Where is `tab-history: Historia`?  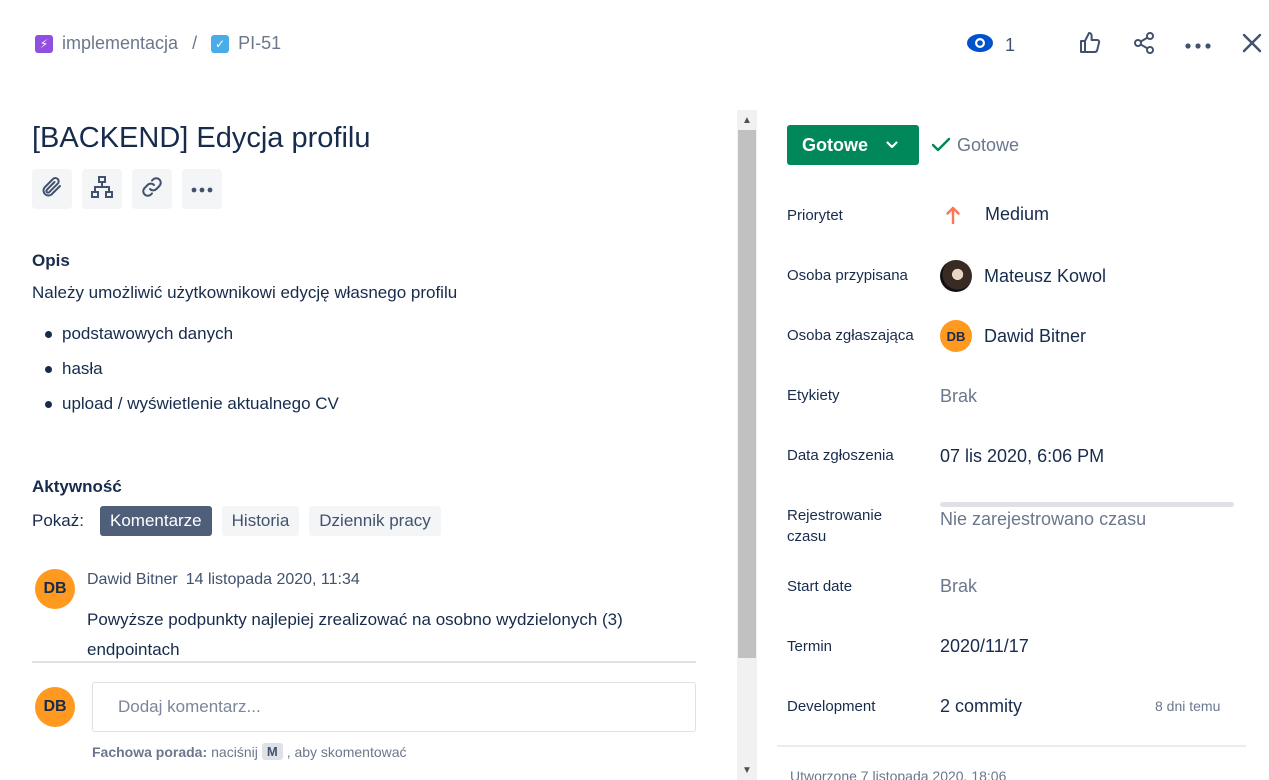 tab-history: Historia is located at coordinates (260, 521).